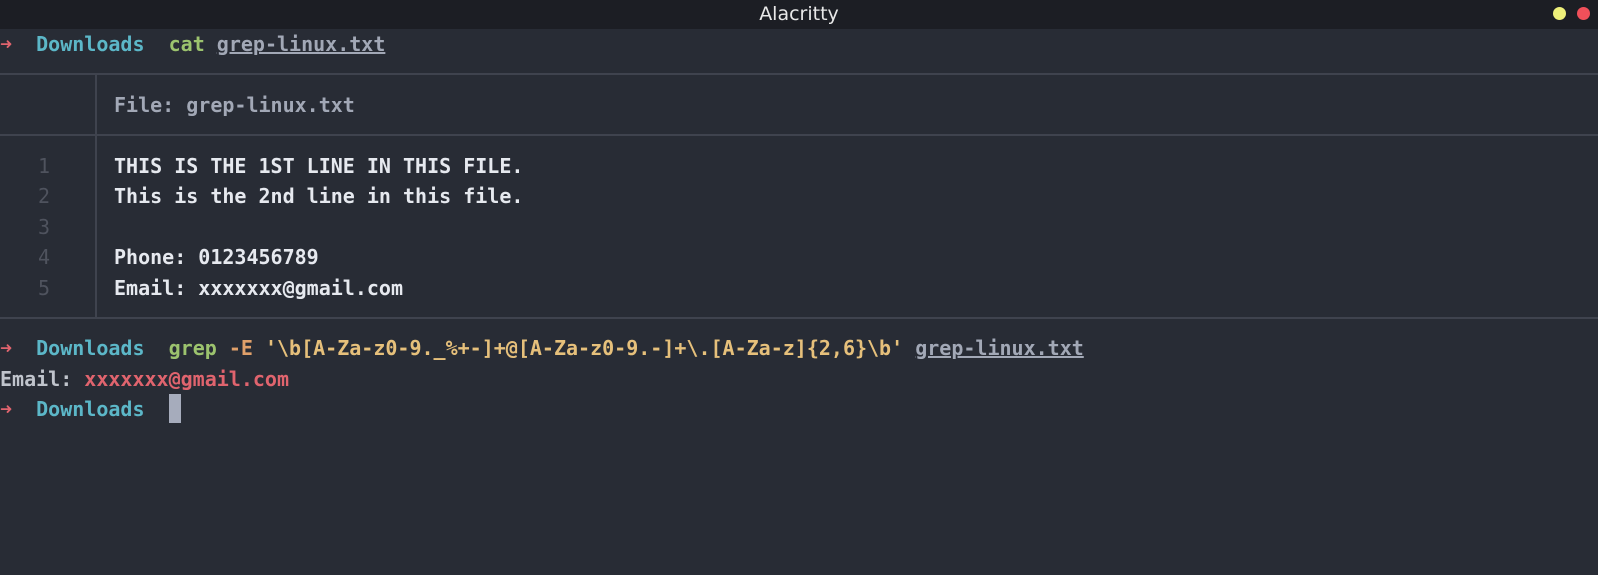 This screenshot has height=575, width=1598. I want to click on line-number: 2, so click(43, 196).